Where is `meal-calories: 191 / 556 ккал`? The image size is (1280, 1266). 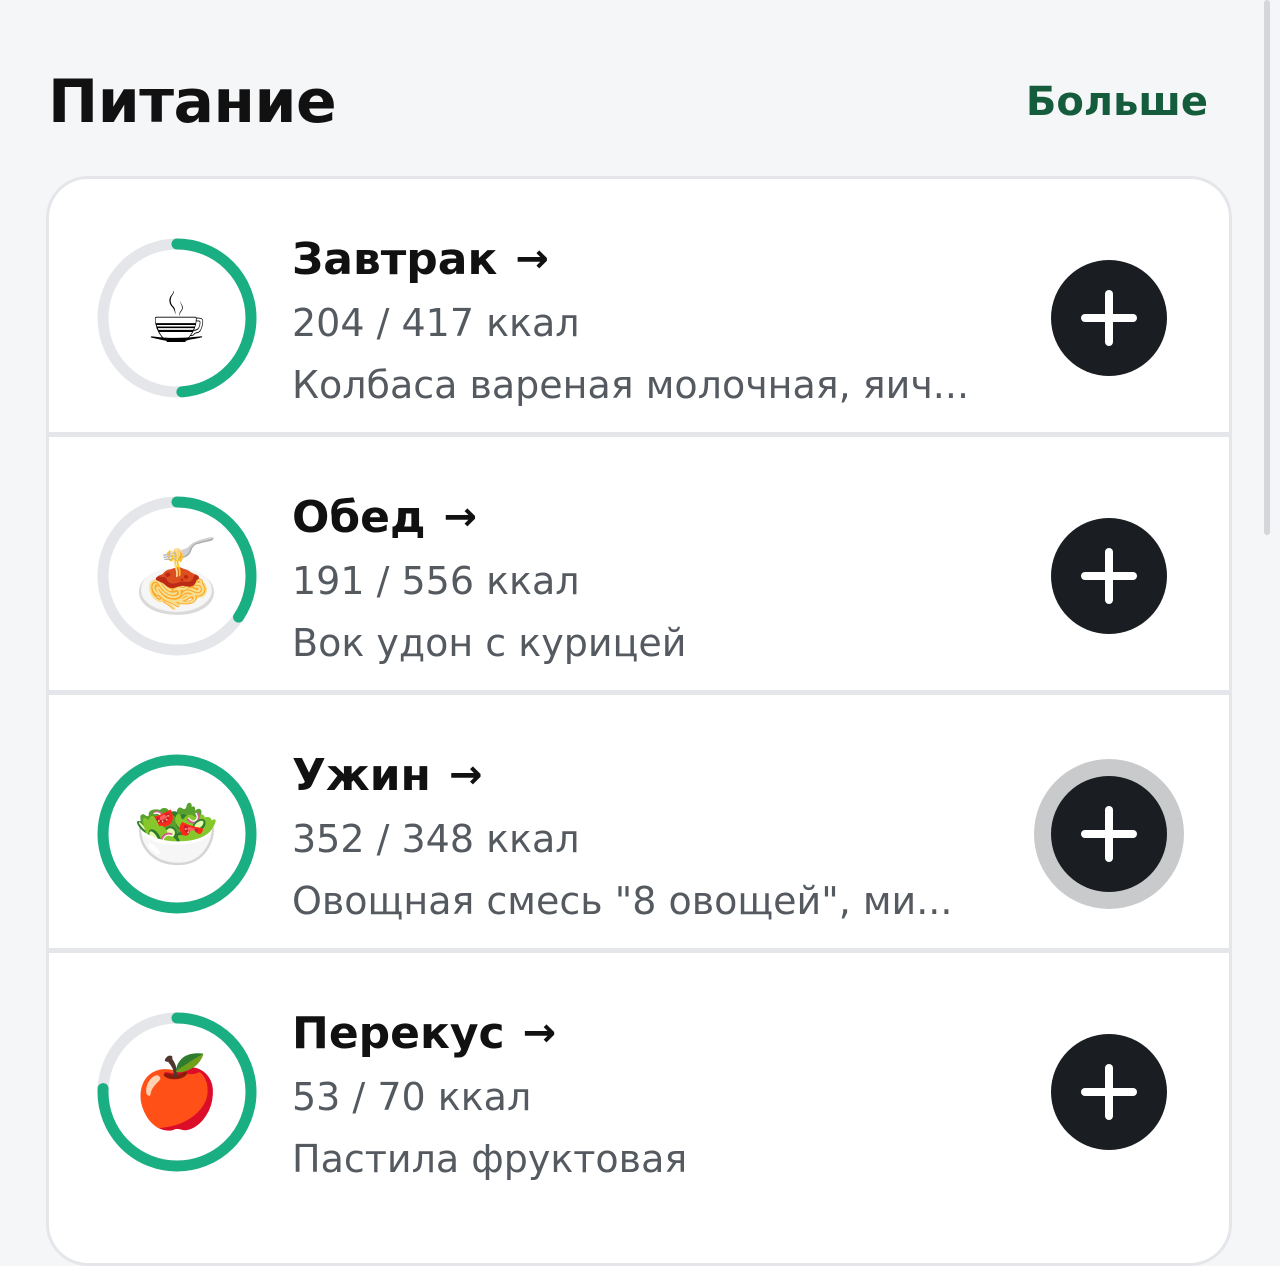 meal-calories: 191 / 556 ккал is located at coordinates (436, 581).